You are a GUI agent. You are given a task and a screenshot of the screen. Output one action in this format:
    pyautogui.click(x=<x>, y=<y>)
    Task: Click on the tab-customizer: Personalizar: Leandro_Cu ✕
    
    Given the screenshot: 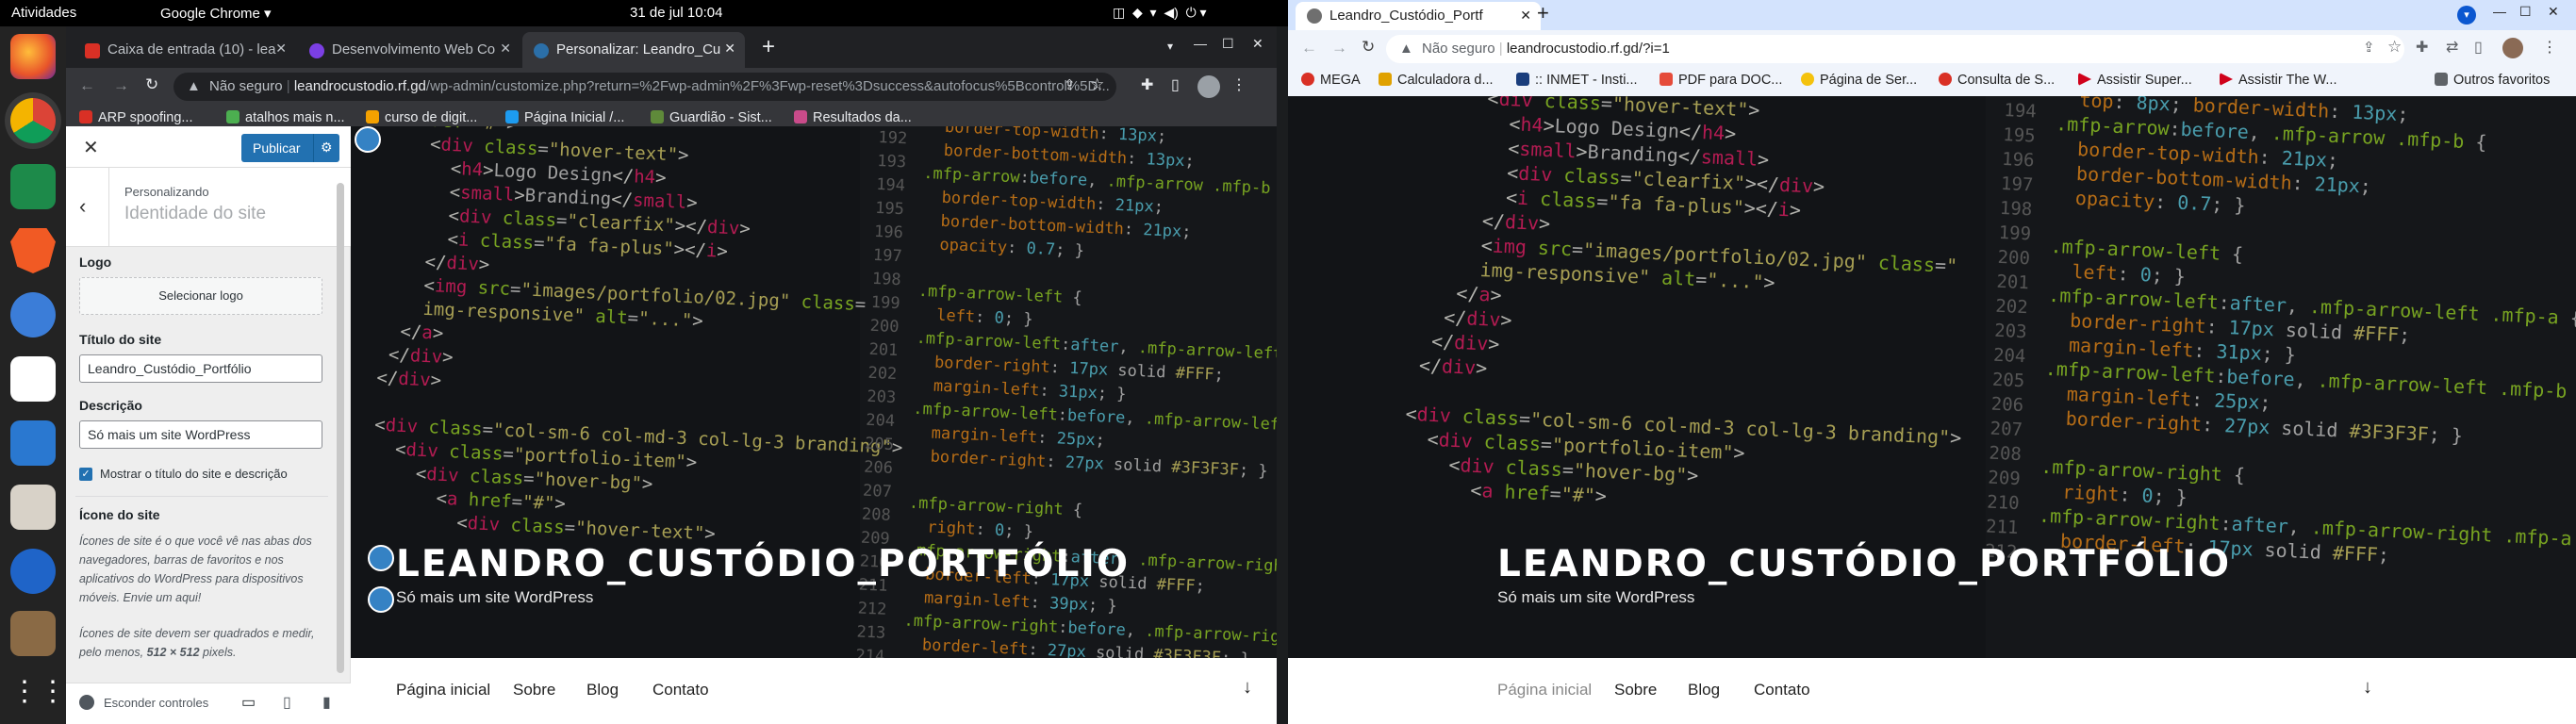 What is the action you would take?
    pyautogui.click(x=633, y=50)
    